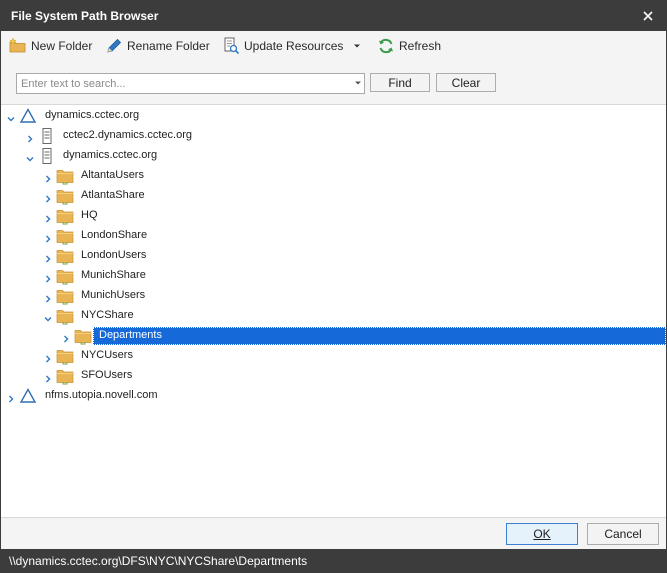  What do you see at coordinates (101, 395) in the screenshot?
I see `tree-node-label: nfms.utopia.novell.com` at bounding box center [101, 395].